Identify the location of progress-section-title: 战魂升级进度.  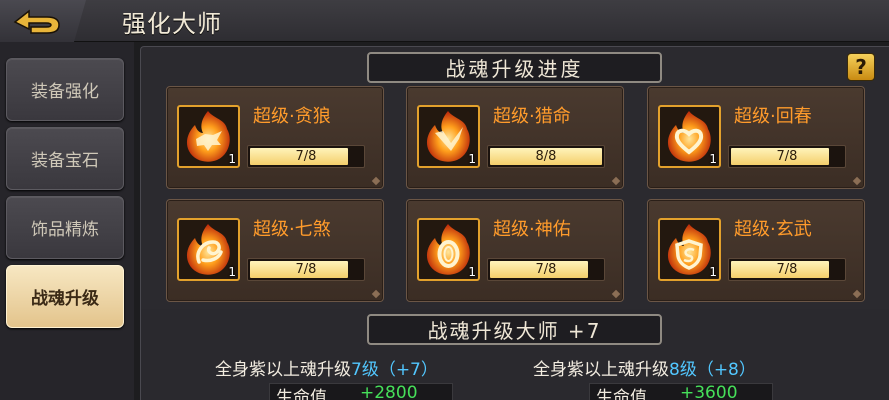
(514, 67).